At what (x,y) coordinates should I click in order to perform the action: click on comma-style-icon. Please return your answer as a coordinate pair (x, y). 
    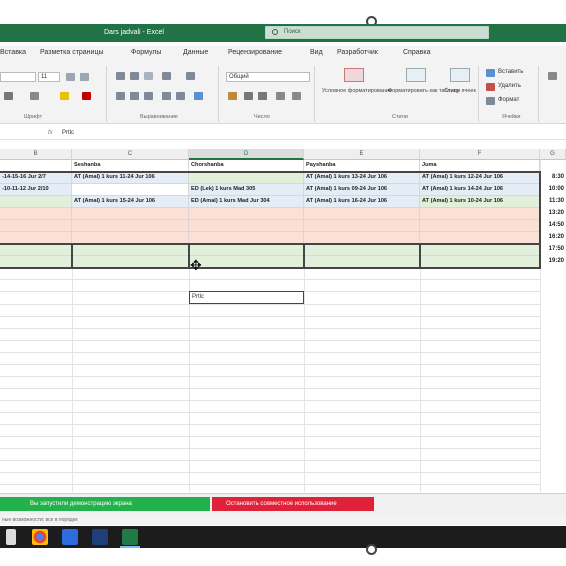
    Looking at the image, I should click on (262, 96).